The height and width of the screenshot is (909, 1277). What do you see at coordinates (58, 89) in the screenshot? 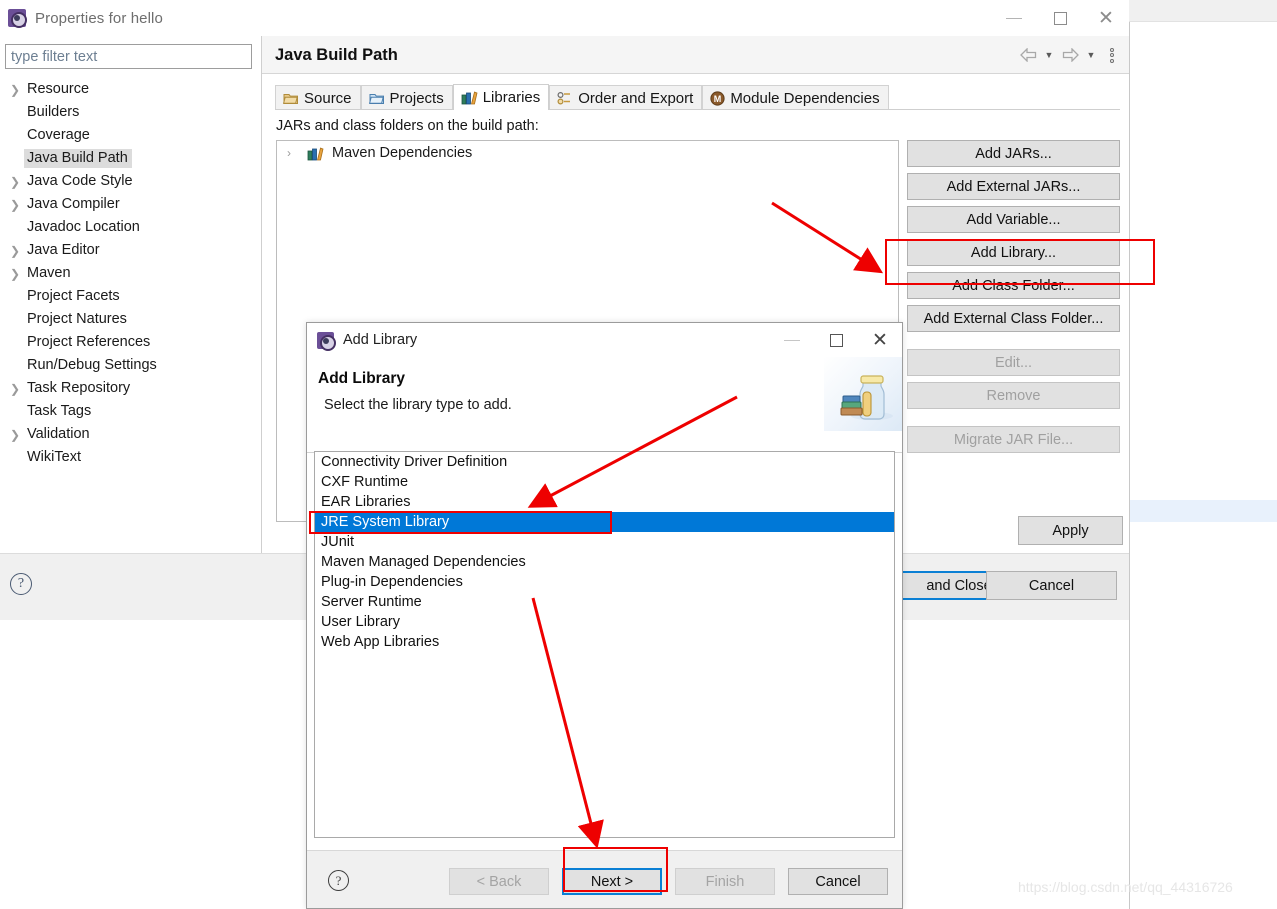
I see `sidebar-item-label: Resource` at bounding box center [58, 89].